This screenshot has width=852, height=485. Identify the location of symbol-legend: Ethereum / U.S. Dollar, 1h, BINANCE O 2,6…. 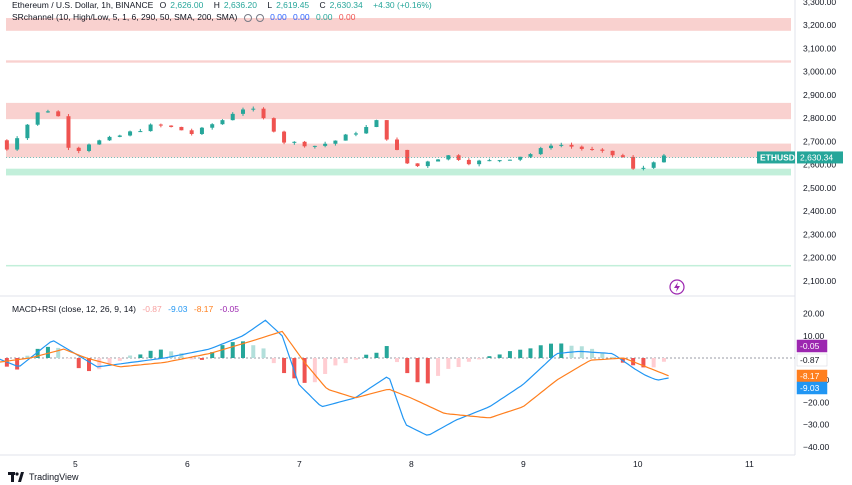
(224, 5).